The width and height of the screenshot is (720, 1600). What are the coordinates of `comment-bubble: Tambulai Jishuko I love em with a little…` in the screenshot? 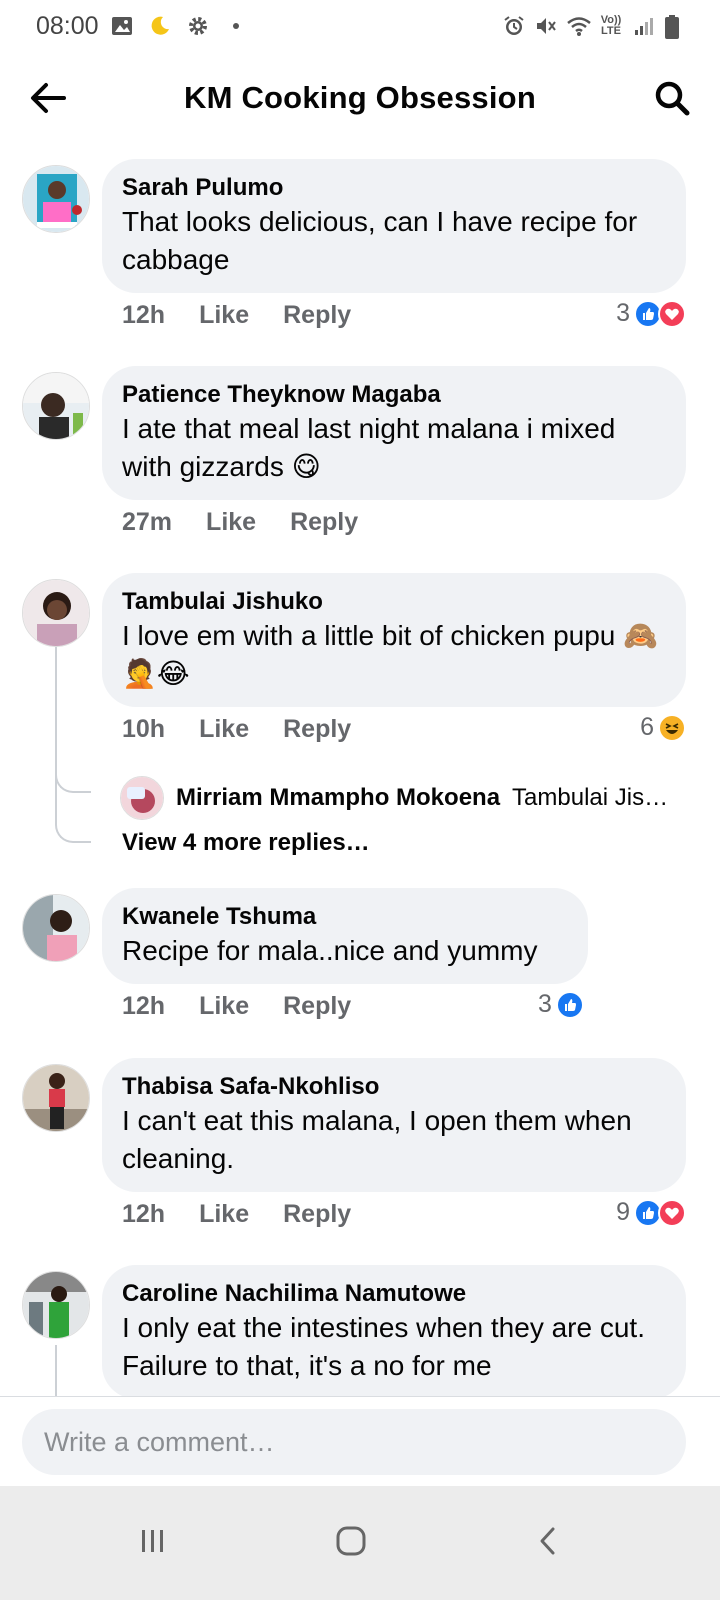 It's located at (394, 640).